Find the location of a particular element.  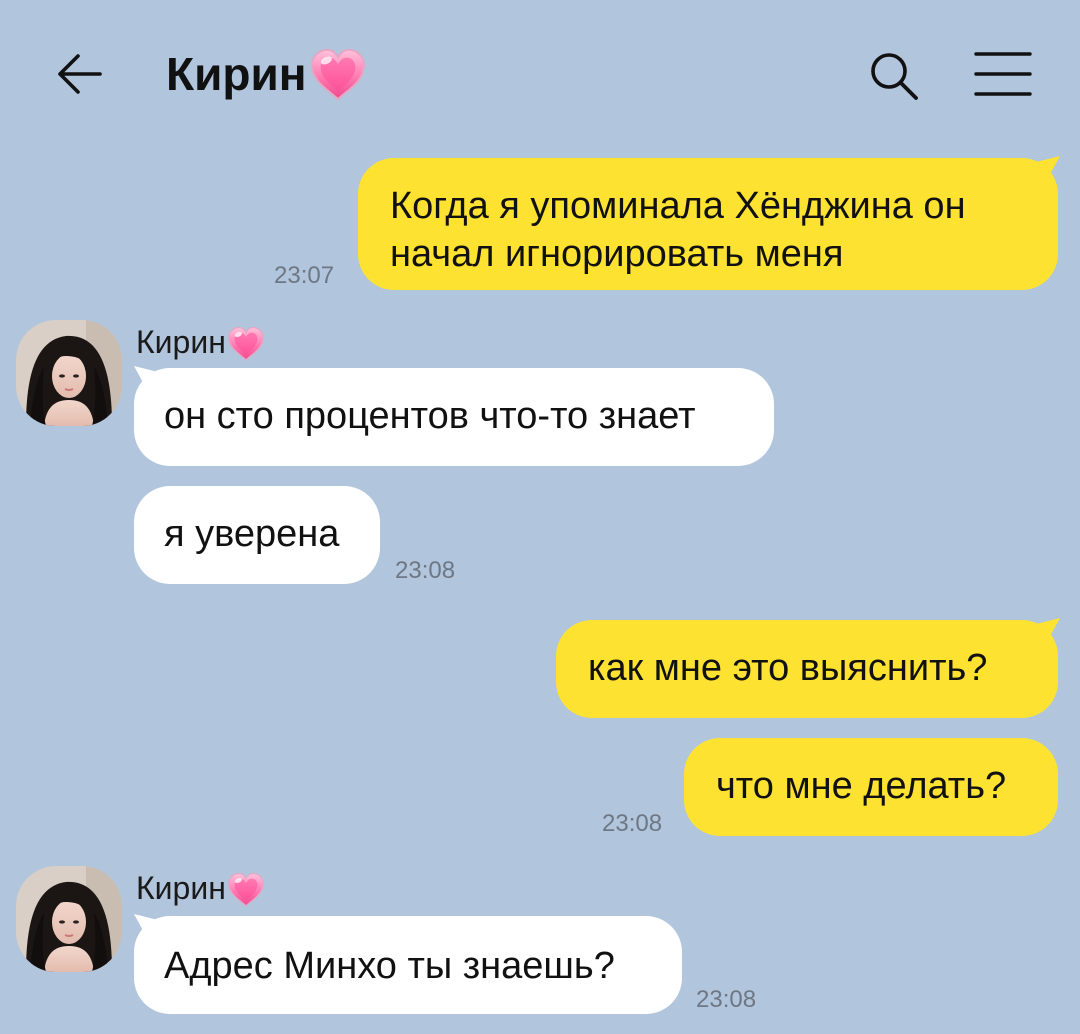

menu-button is located at coordinates (1003, 74).